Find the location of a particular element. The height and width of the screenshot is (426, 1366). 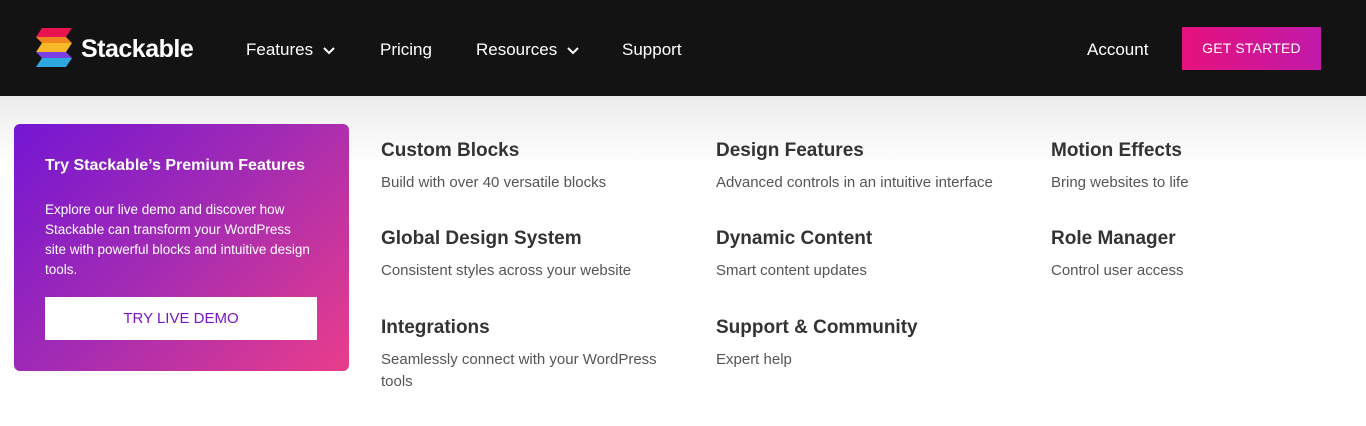

promo-title: Try Stackable’s Premium Features is located at coordinates (175, 165).